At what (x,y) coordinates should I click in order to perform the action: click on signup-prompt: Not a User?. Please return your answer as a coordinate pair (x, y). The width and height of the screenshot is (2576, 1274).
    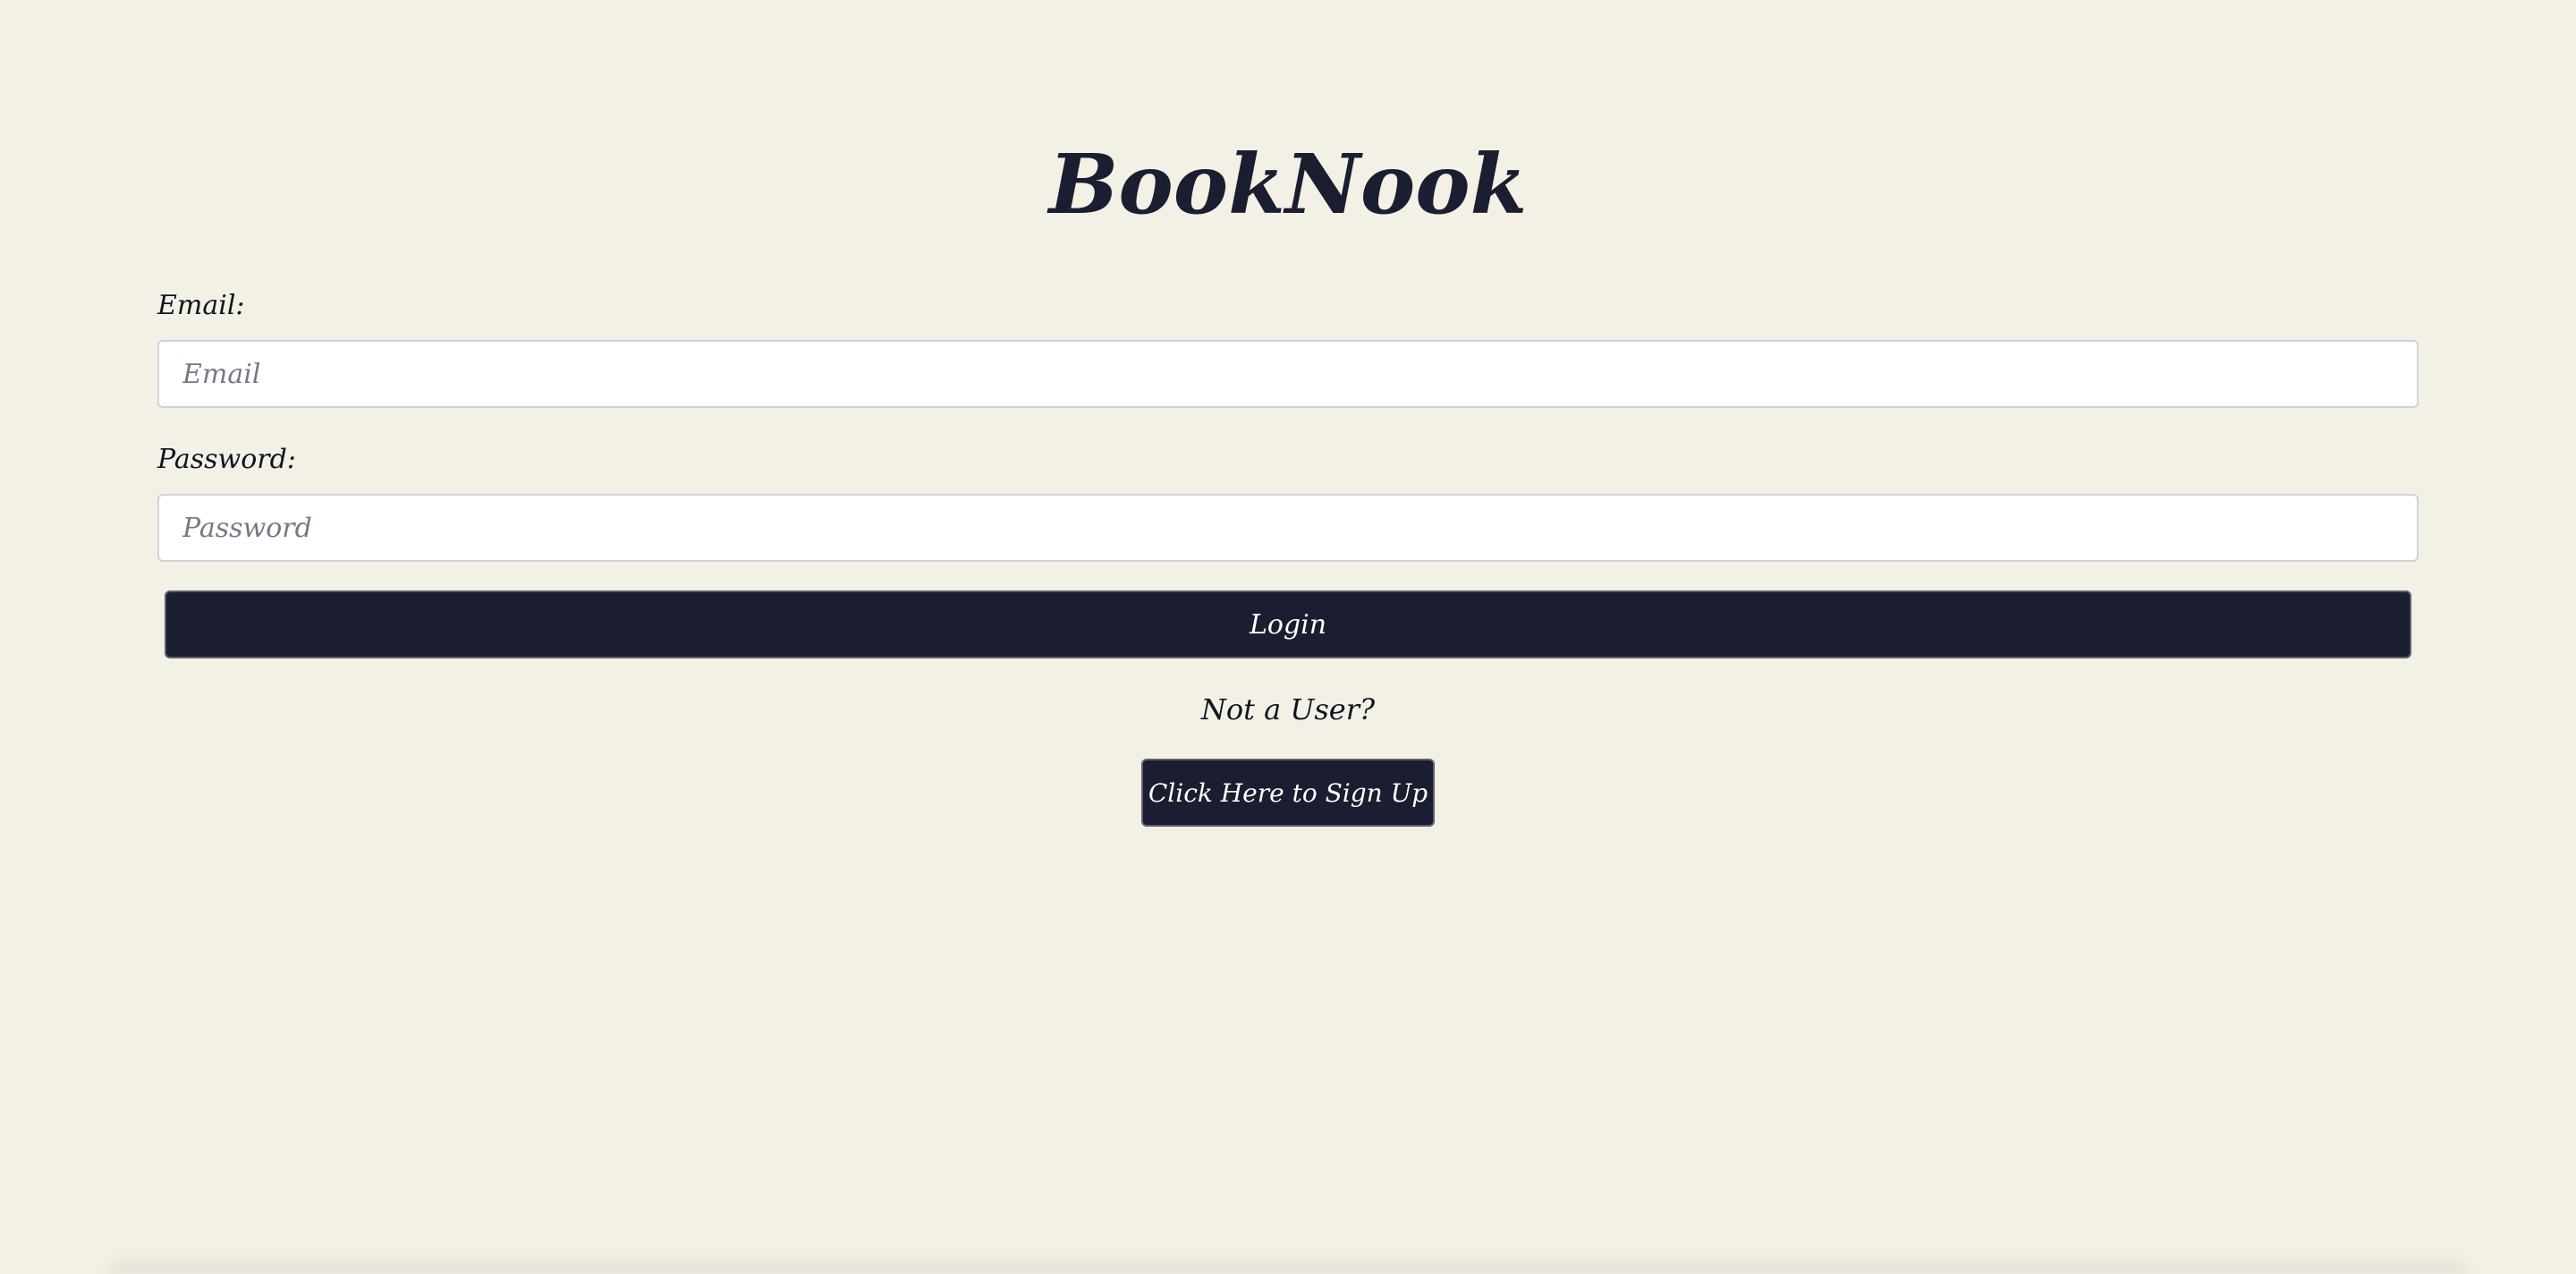
    Looking at the image, I should click on (1288, 709).